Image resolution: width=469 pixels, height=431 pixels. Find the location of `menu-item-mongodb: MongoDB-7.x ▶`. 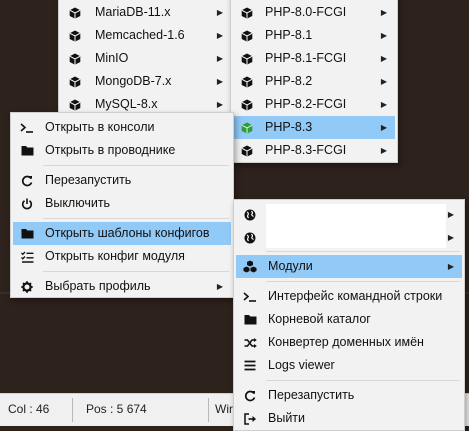

menu-item-mongodb: MongoDB-7.x ▶ is located at coordinates (146, 81).